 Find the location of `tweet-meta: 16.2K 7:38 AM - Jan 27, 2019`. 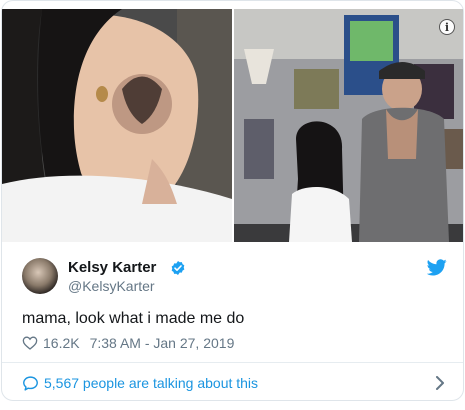

tweet-meta: 16.2K 7:38 AM - Jan 27, 2019 is located at coordinates (128, 343).